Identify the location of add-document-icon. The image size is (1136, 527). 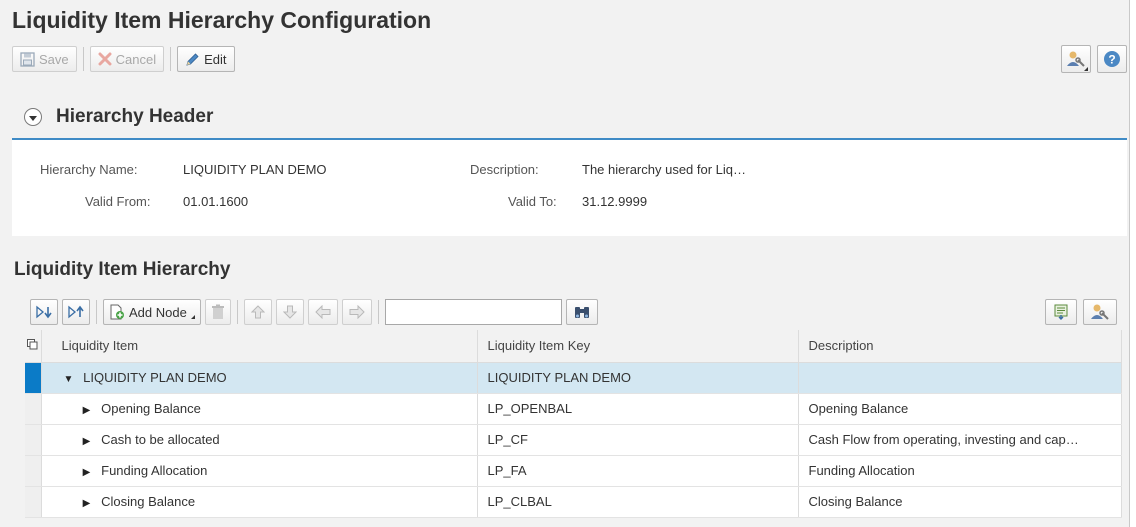
(117, 312).